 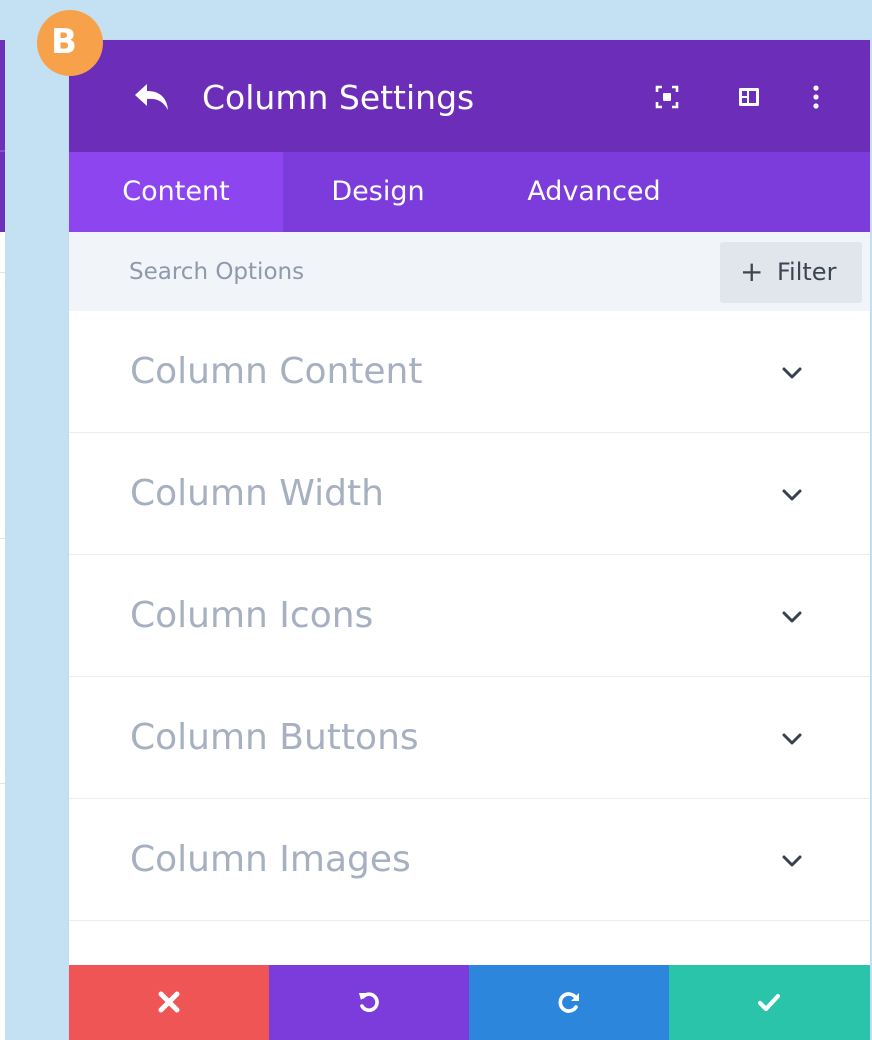 I want to click on save-button, so click(x=769, y=1002).